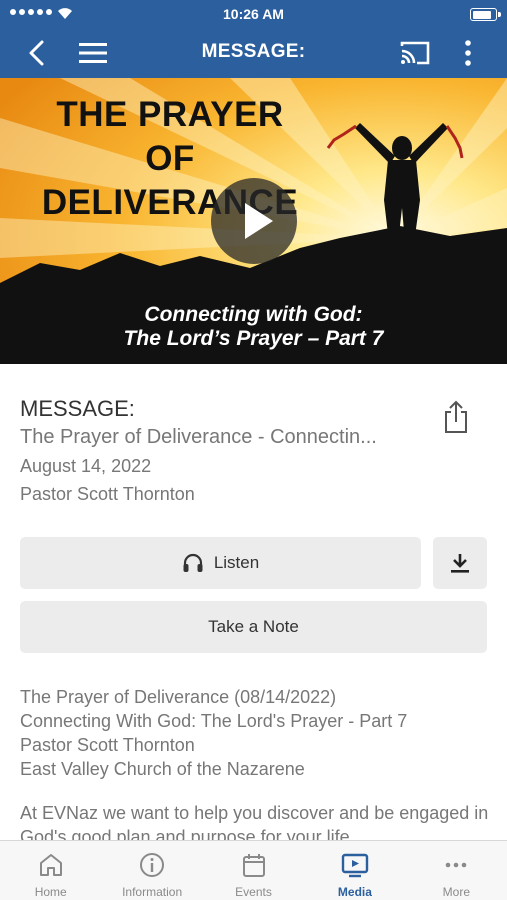 The width and height of the screenshot is (507, 900). Describe the element at coordinates (152, 892) in the screenshot. I see `tab-label: Information` at that location.